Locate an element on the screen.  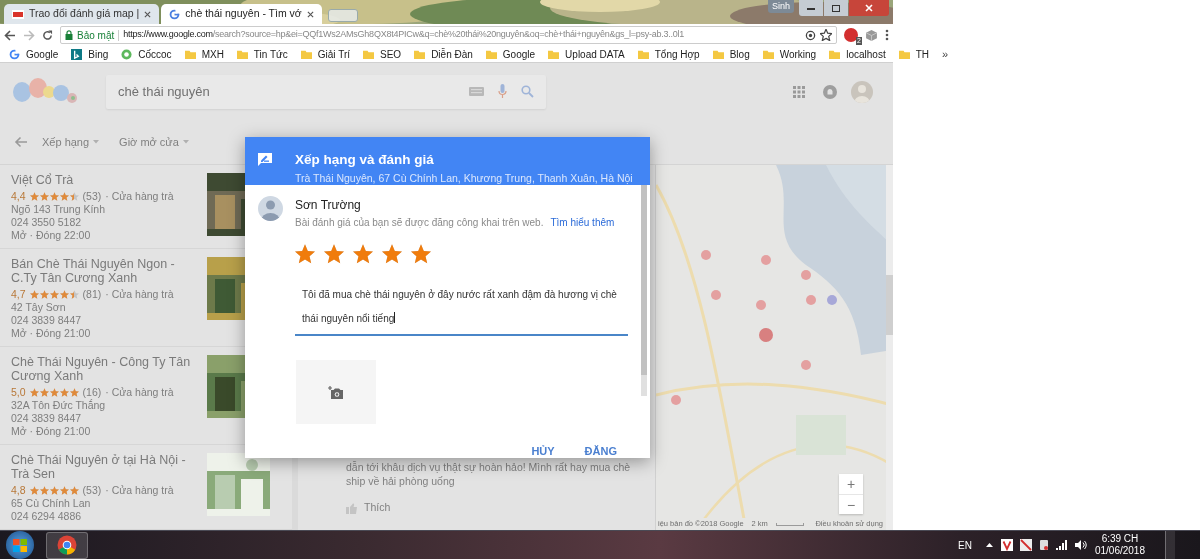
apps-grid-icon is located at coordinates (799, 91).